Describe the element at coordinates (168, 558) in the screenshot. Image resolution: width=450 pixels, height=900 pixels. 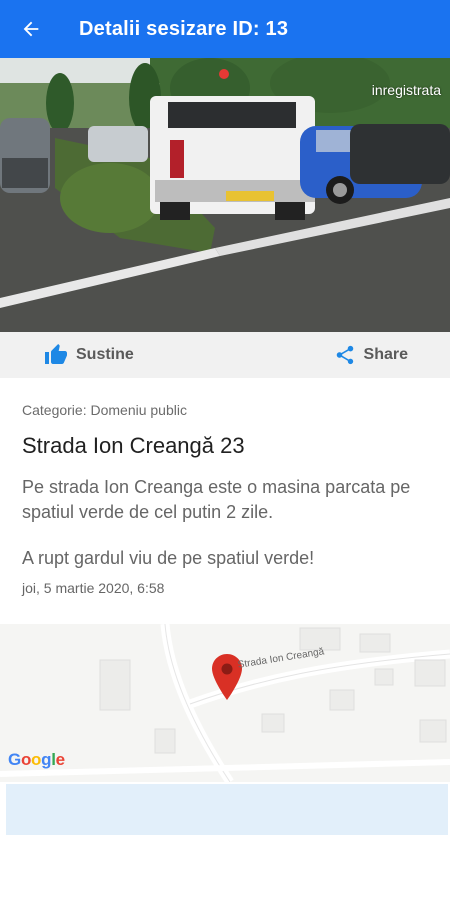
I see `extra-note-text: A rupt gardul viu de pe spatiul verde!` at that location.